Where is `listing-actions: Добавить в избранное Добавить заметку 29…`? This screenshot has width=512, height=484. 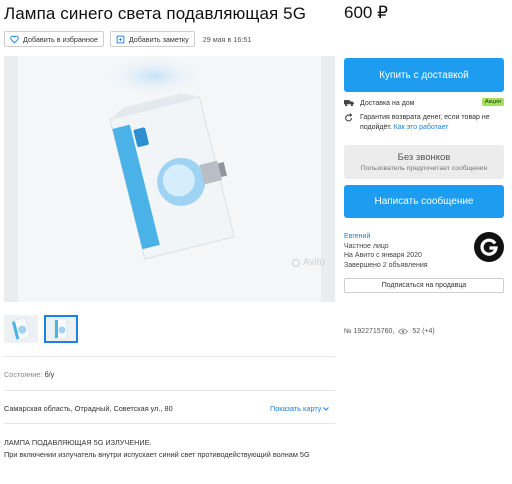
listing-actions: Добавить в избранное Добавить заметку 29… is located at coordinates (127, 39).